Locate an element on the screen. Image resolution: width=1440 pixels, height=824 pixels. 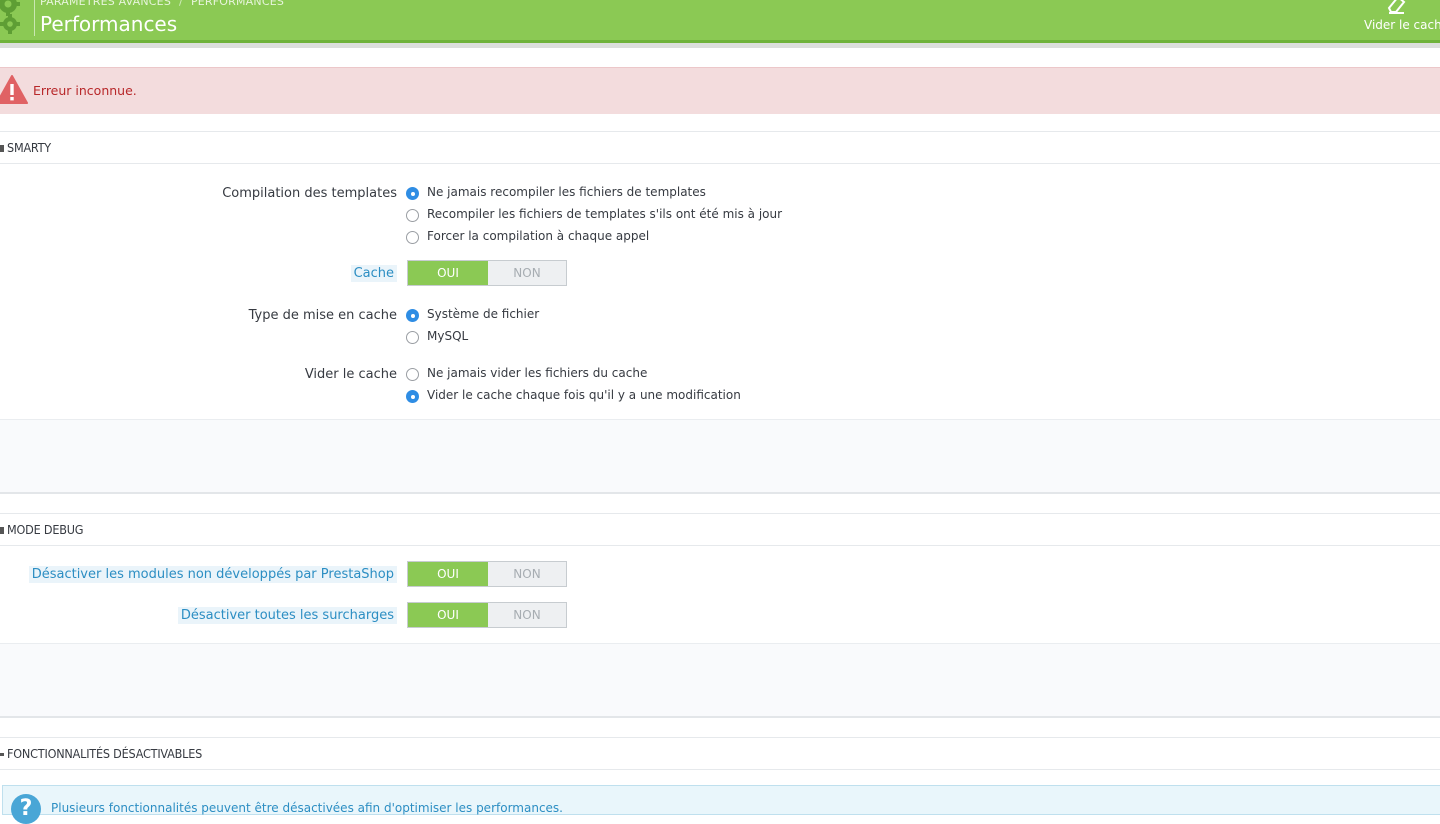
clear-cache-label: Vider le cache is located at coordinates (1402, 25).